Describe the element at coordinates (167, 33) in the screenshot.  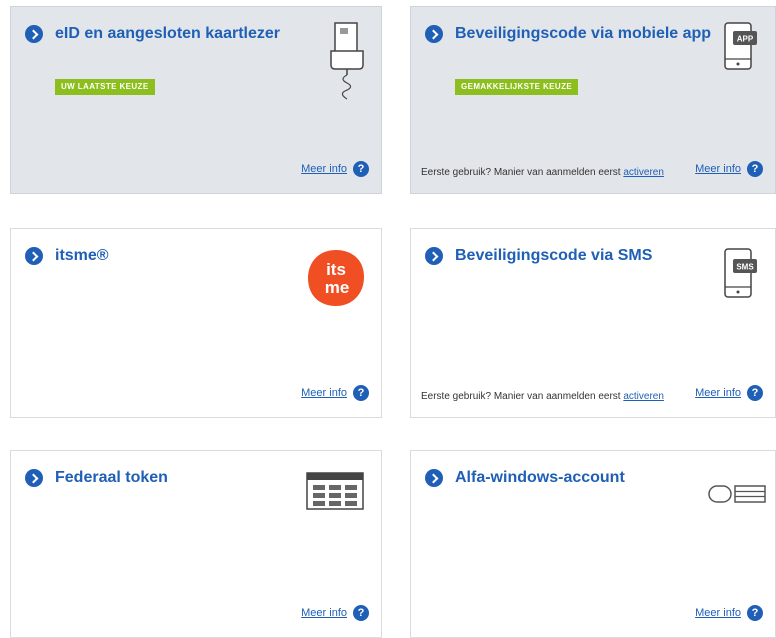
I see `option-title: eID en aangesloten kaartlezer` at that location.